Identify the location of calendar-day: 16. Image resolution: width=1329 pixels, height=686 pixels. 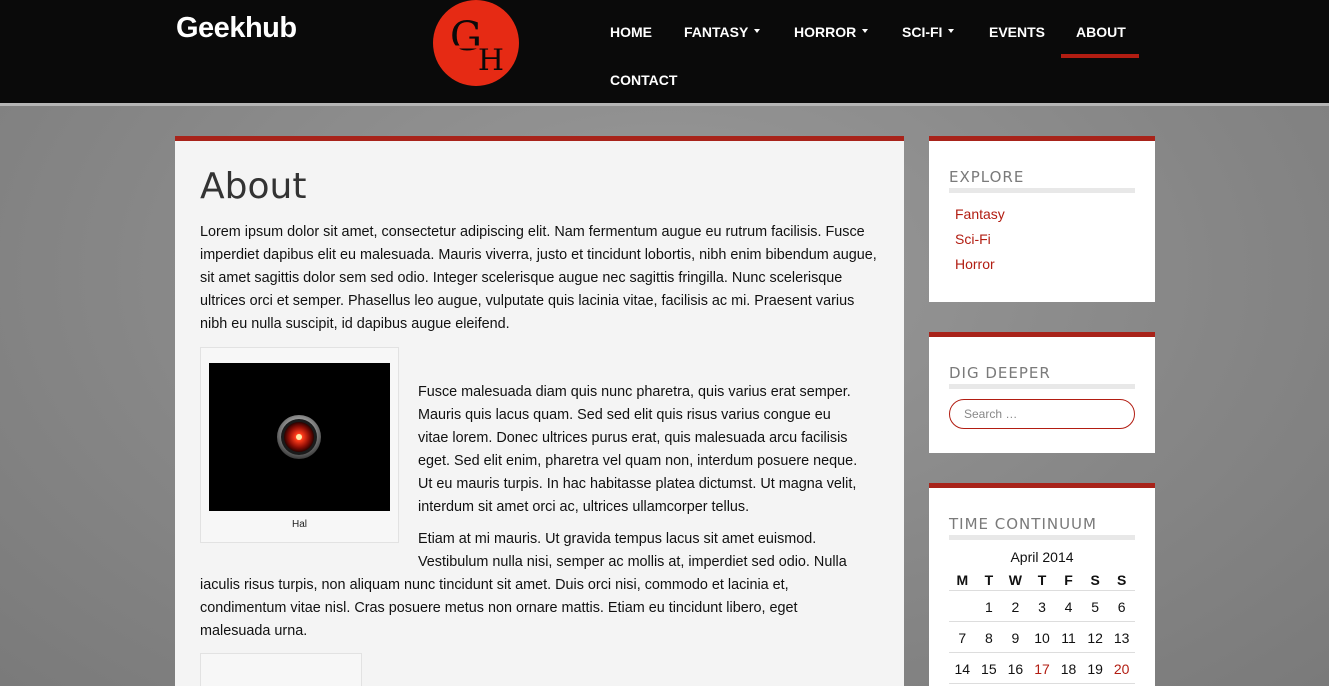
(1015, 669).